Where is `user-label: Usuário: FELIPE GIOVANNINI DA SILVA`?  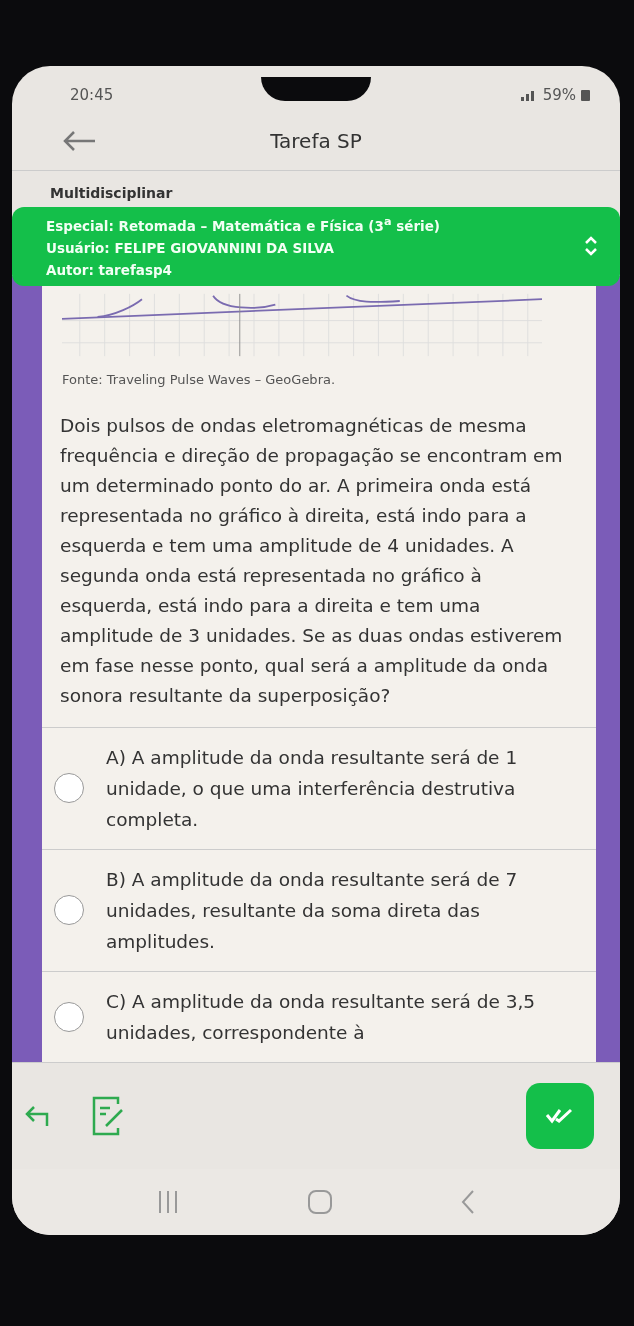
user-label: Usuário: FELIPE GIOVANNINI DA SILVA is located at coordinates (190, 247).